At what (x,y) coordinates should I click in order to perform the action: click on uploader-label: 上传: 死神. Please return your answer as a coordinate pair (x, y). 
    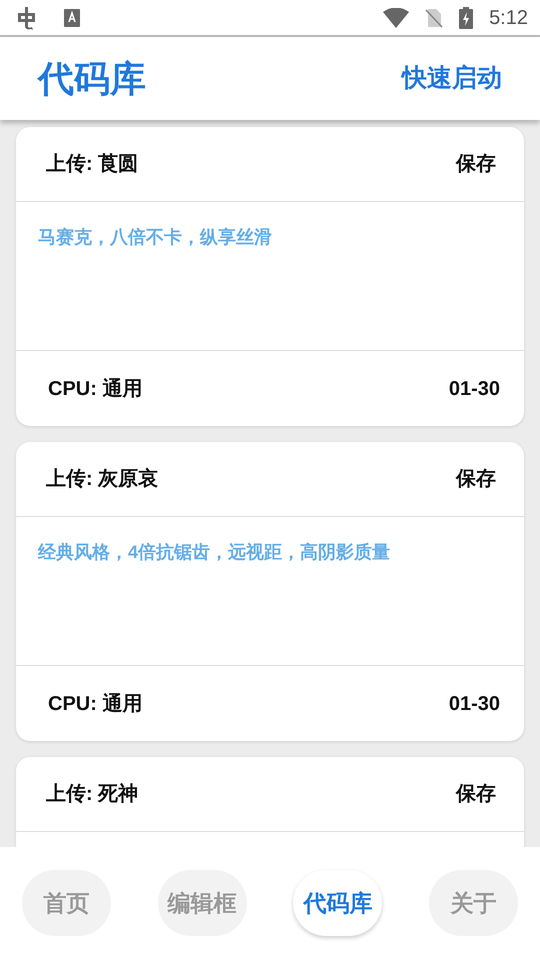
    Looking at the image, I should click on (92, 794).